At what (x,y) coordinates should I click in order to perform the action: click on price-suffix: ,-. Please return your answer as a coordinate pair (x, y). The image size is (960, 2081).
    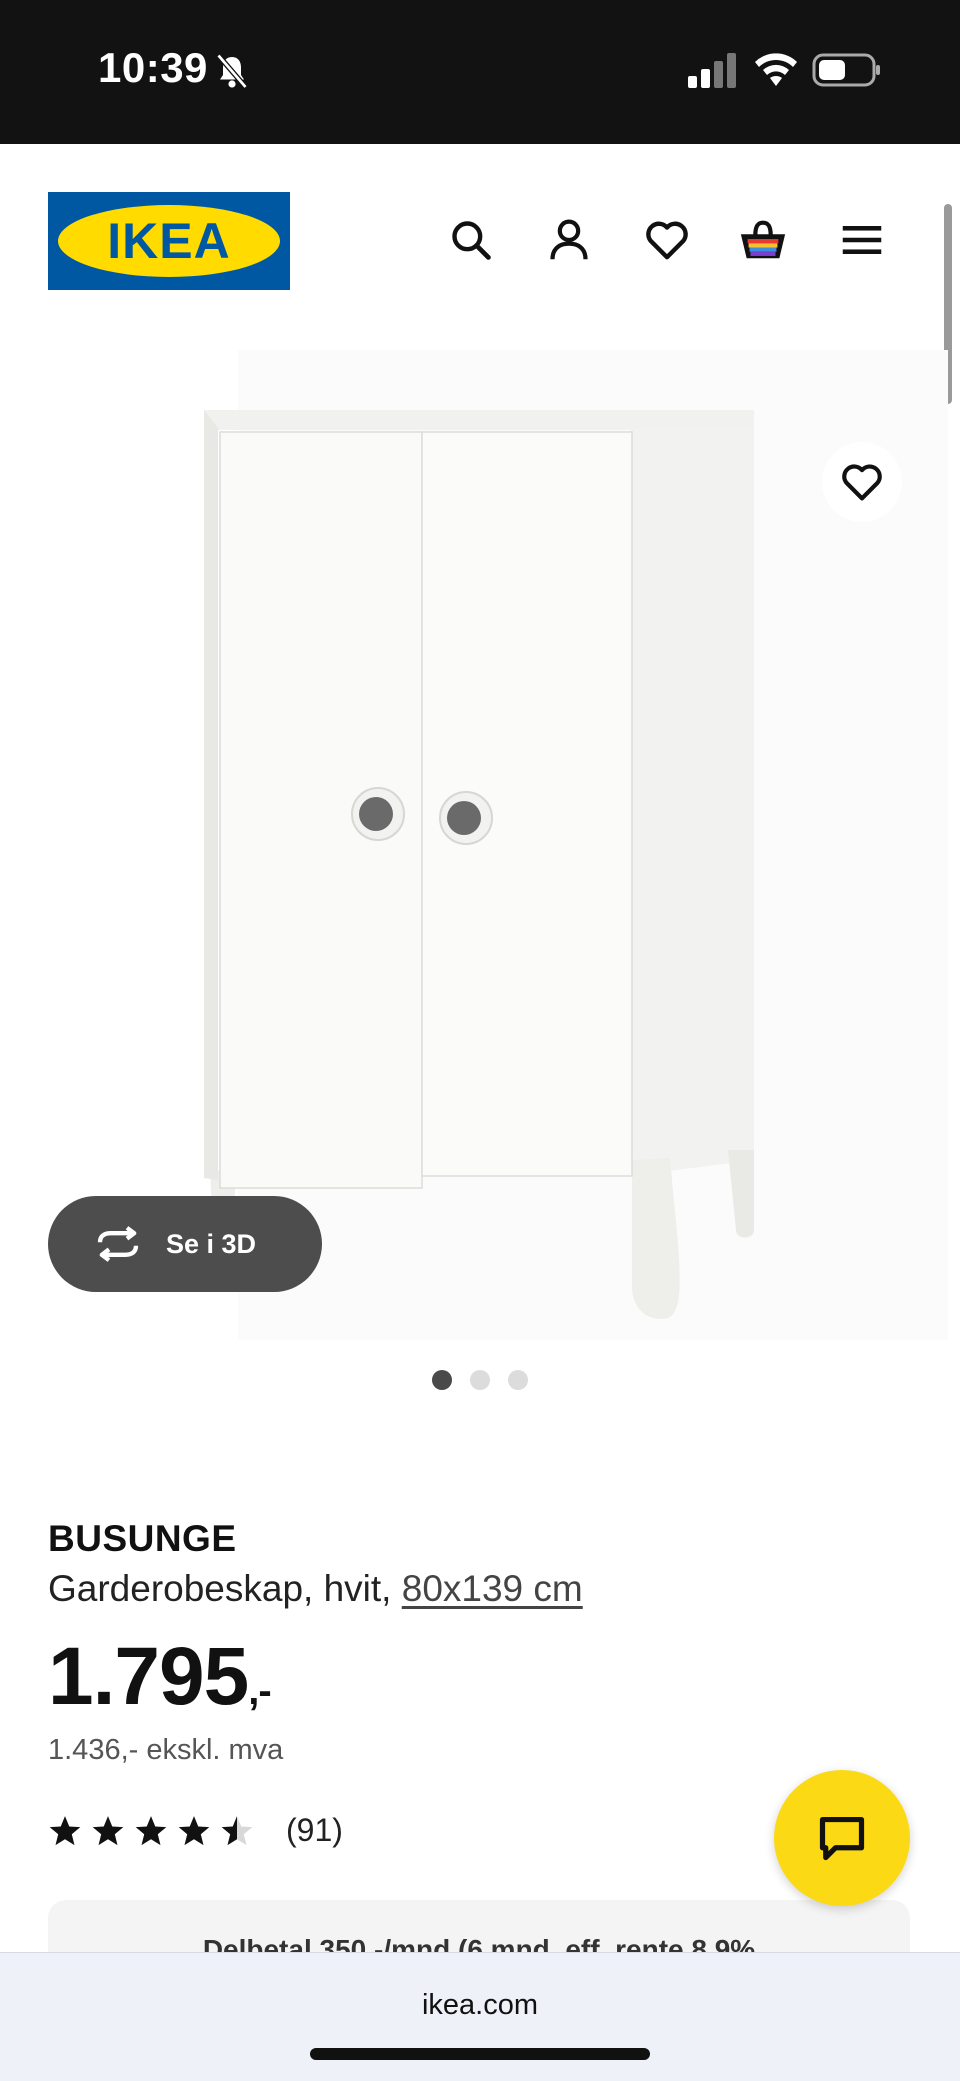
    Looking at the image, I should click on (259, 1691).